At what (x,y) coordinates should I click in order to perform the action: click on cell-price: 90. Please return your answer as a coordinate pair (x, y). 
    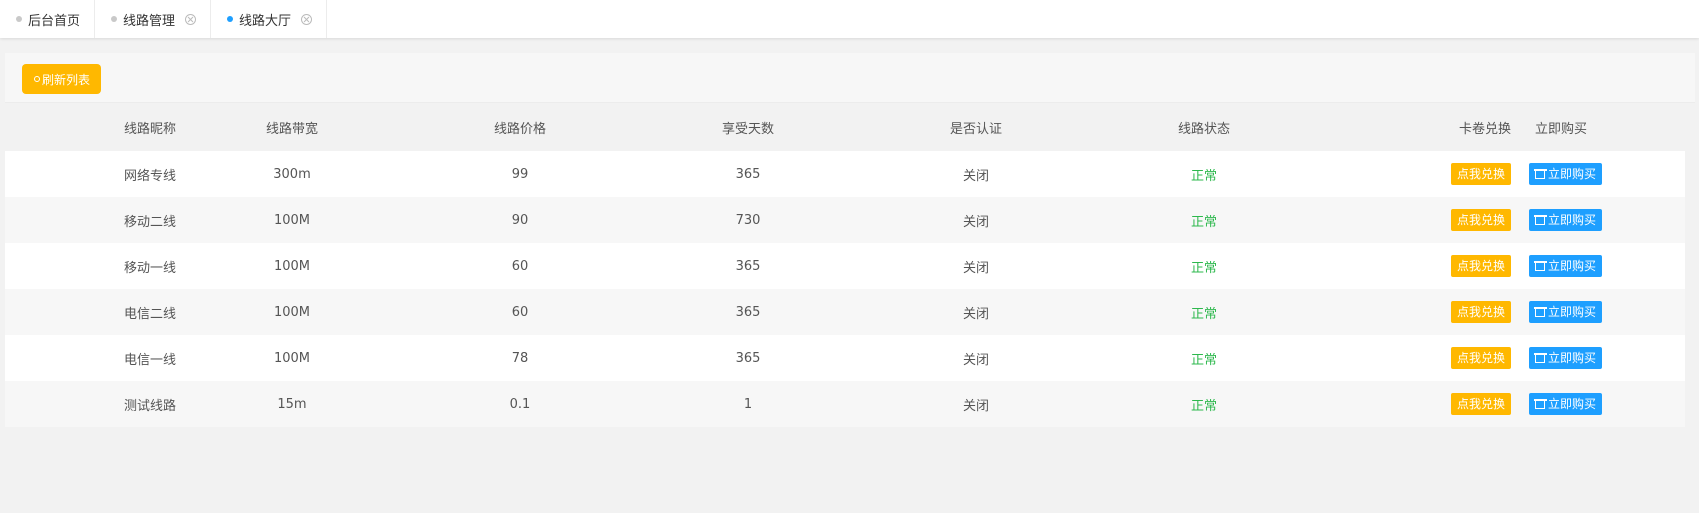
    Looking at the image, I should click on (520, 220).